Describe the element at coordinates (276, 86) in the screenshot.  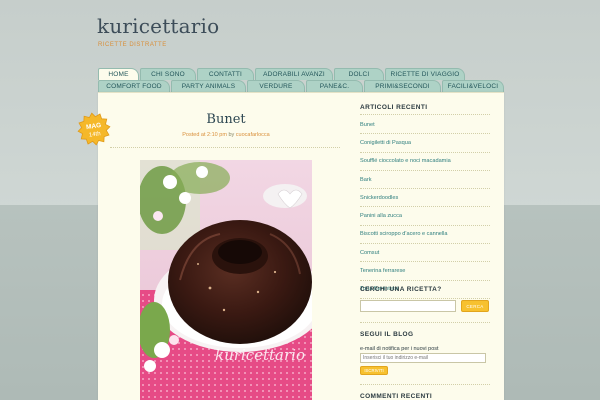
I see `tab-verdure: VERDURE` at that location.